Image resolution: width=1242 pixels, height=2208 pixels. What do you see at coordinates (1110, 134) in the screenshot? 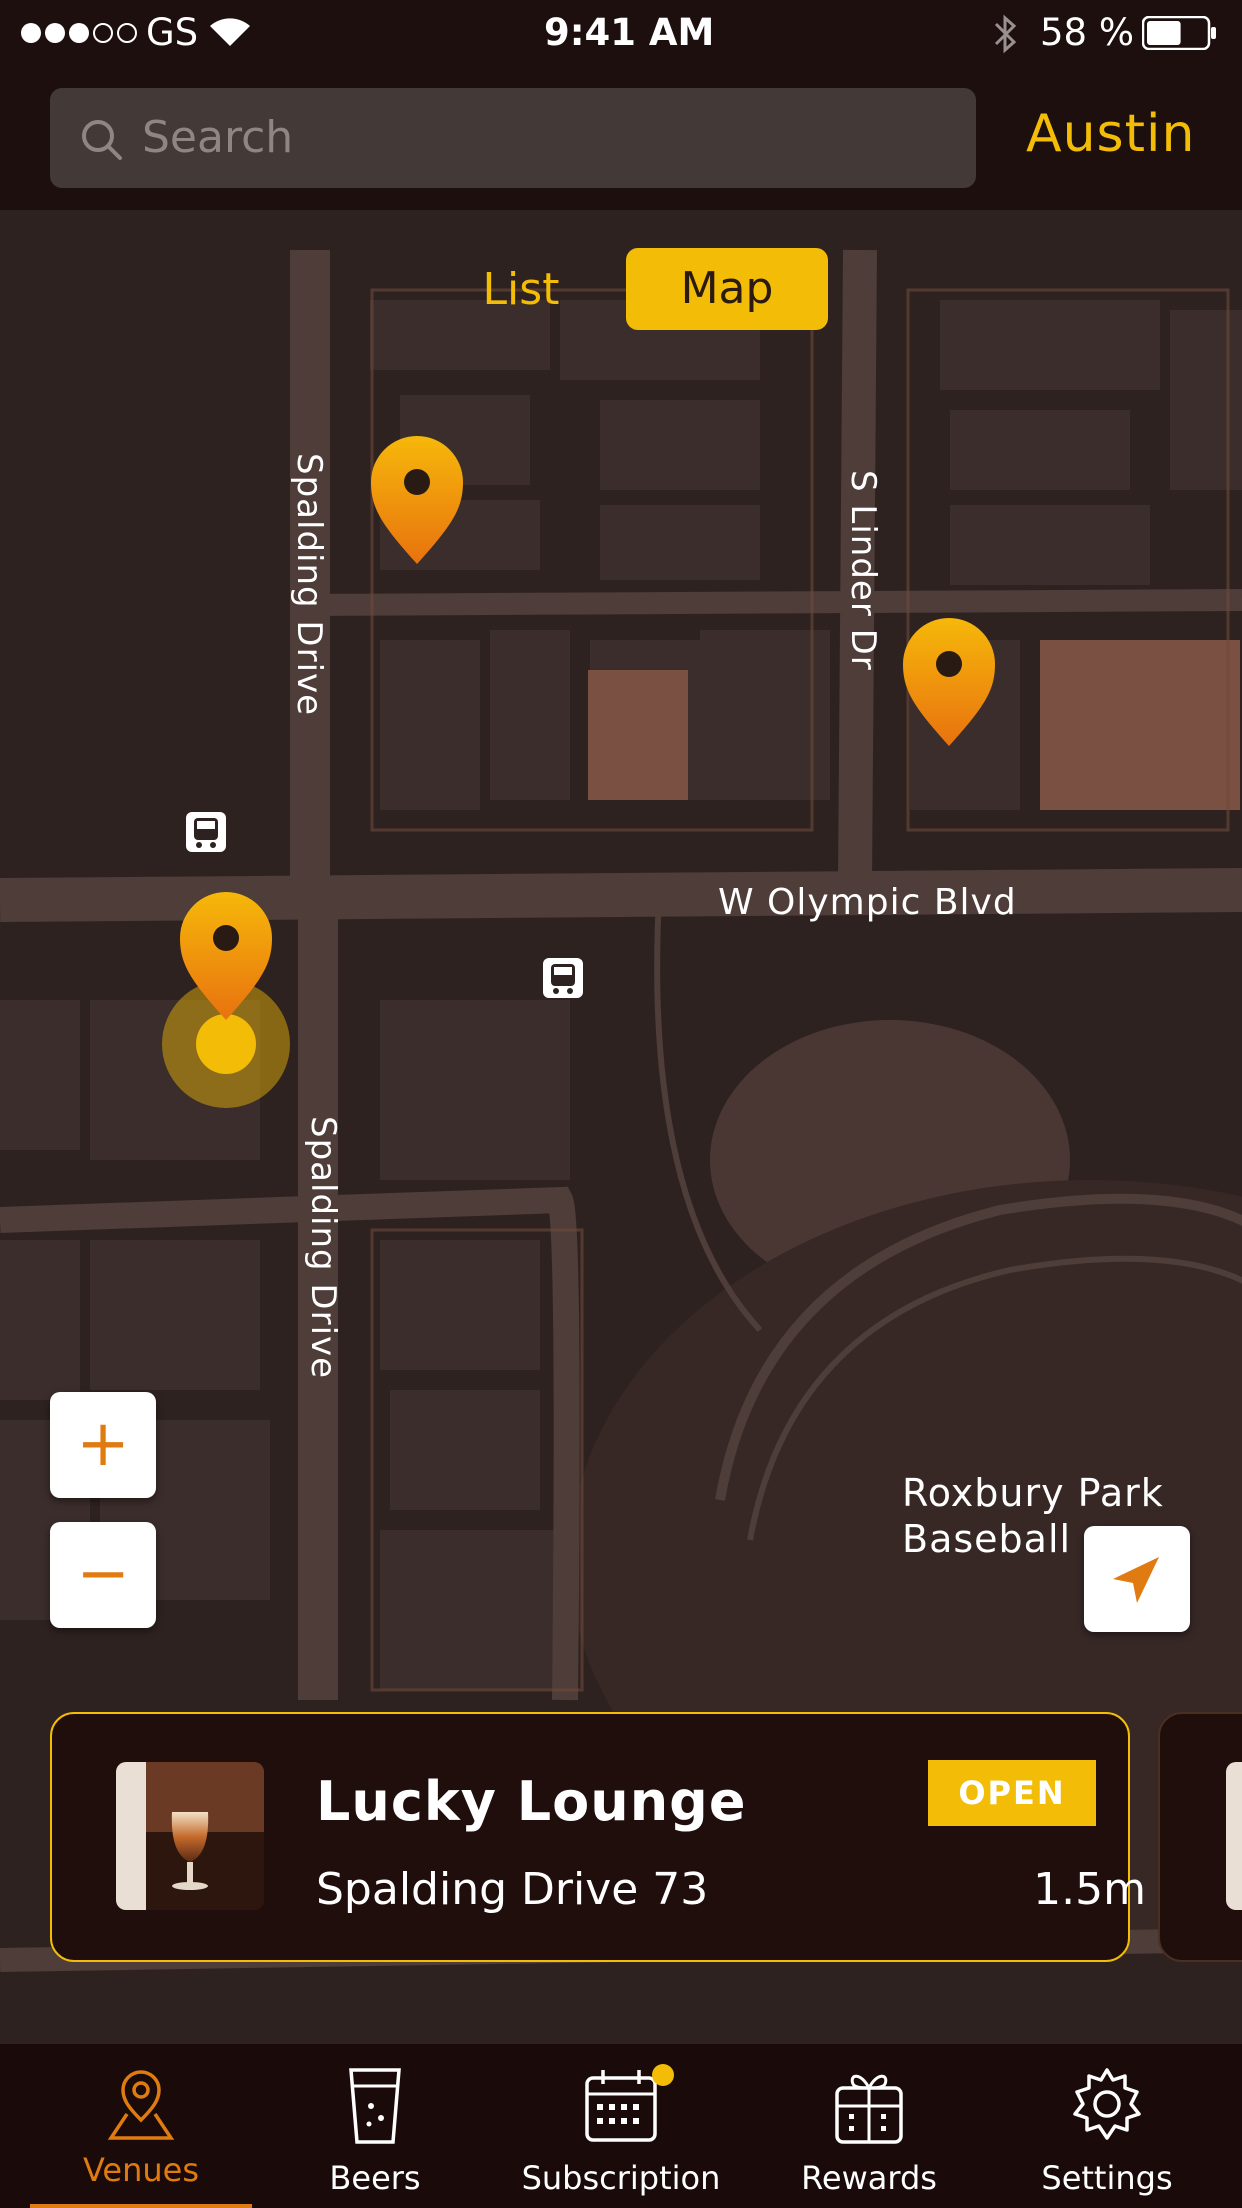
I see `city-selector: Austin` at bounding box center [1110, 134].